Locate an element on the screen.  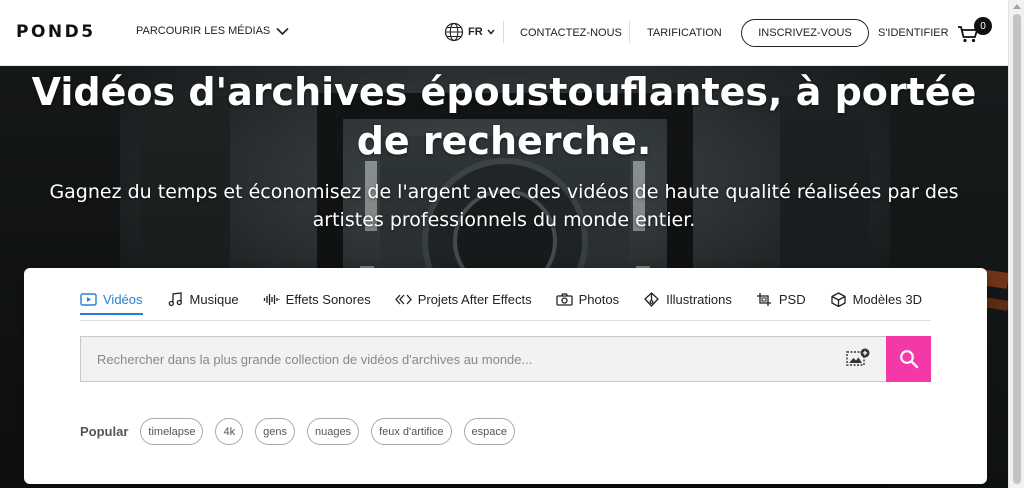
popular-term-chip: 4k is located at coordinates (229, 431).